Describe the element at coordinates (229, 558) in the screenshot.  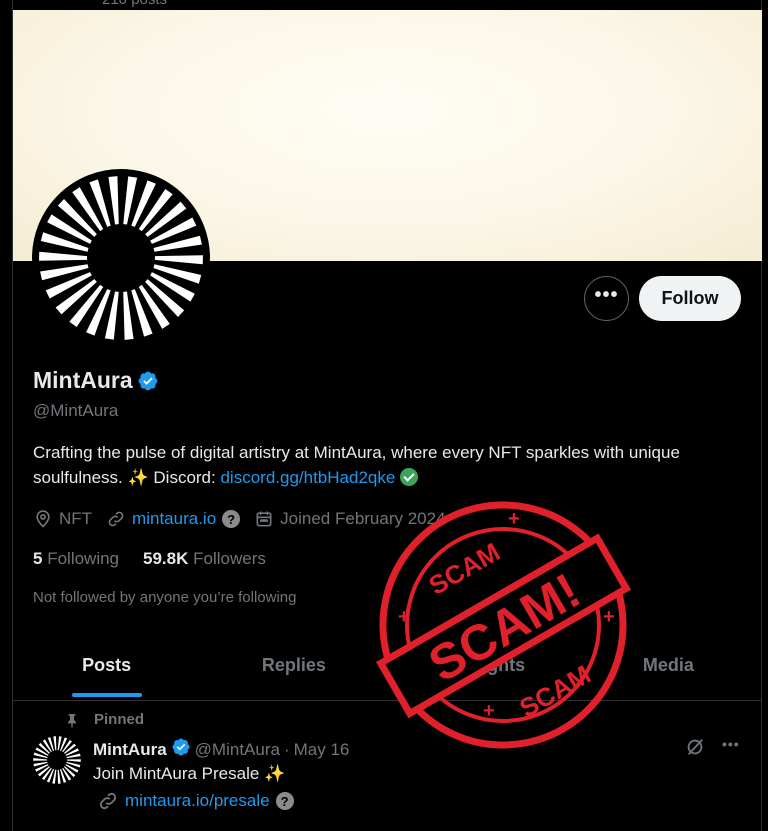
I see `followers-label: Followers` at that location.